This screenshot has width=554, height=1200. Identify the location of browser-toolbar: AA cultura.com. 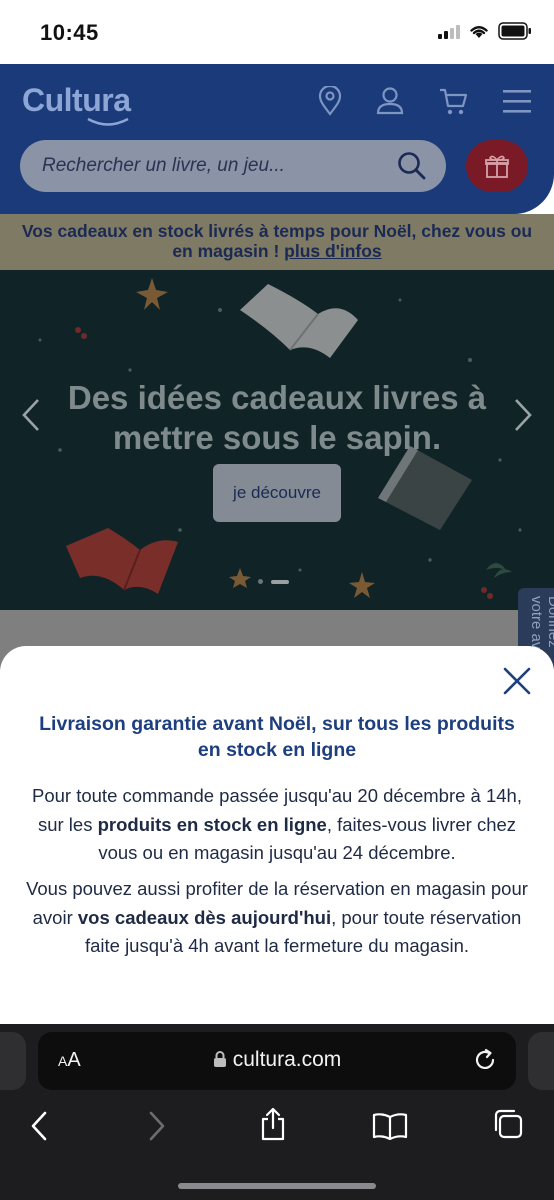
(277, 1112).